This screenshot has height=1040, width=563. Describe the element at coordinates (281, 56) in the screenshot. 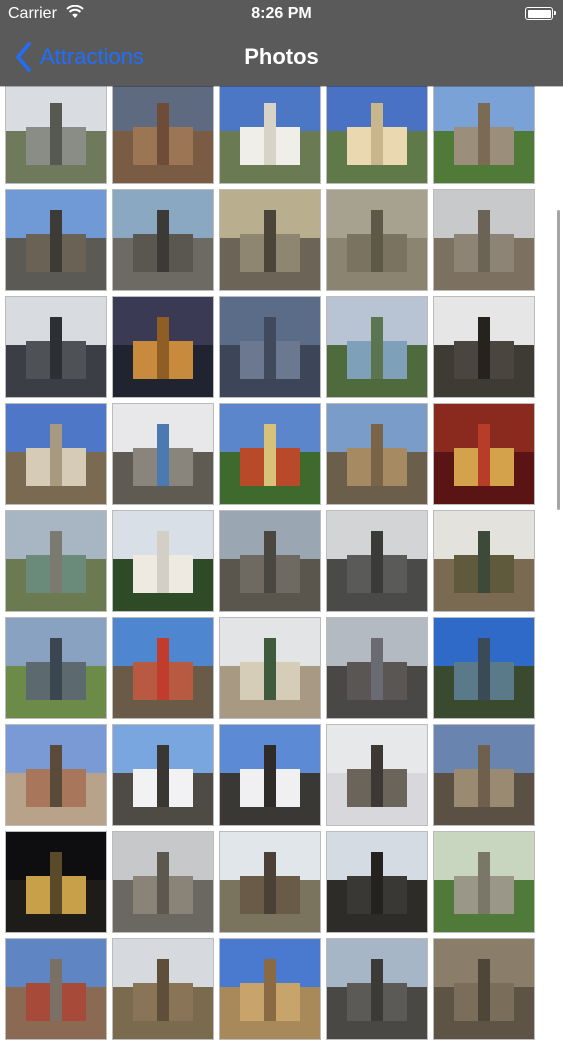

I see `page-title: Photos` at that location.